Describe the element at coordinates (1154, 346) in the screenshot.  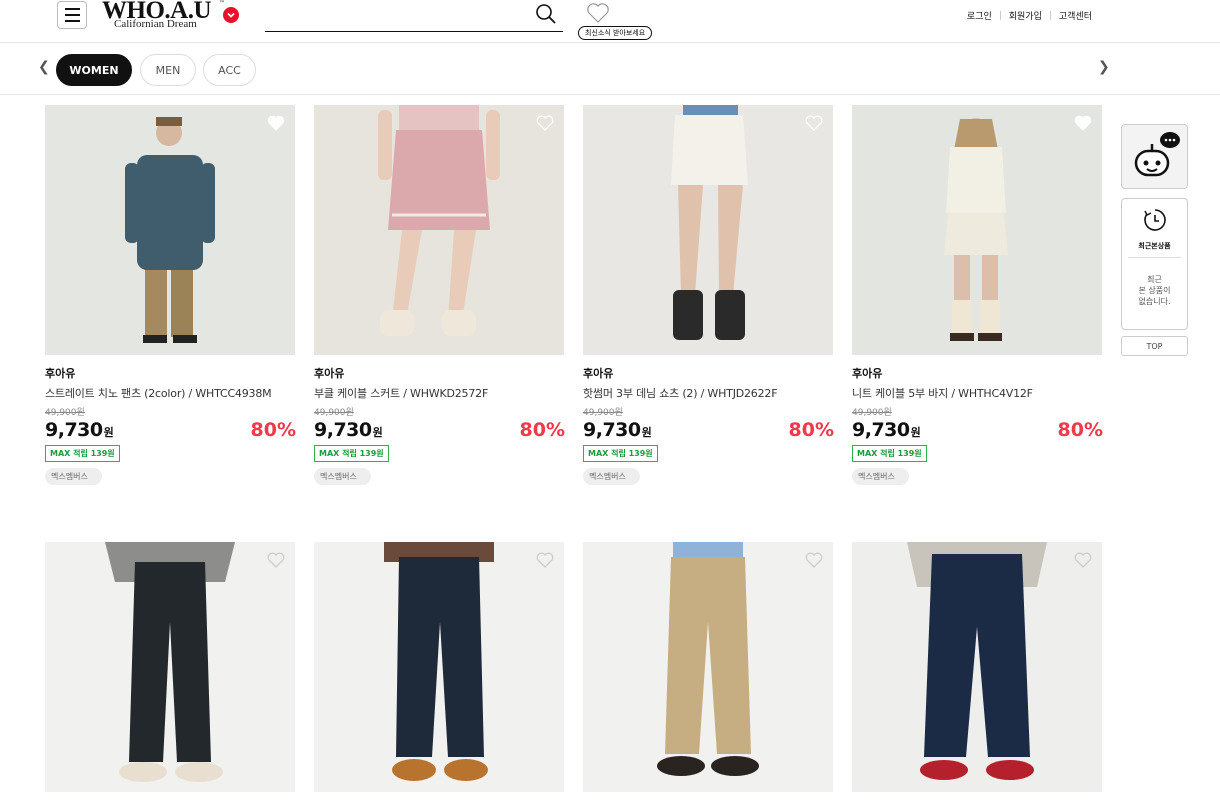
I see `scroll-top-button: TOP` at that location.